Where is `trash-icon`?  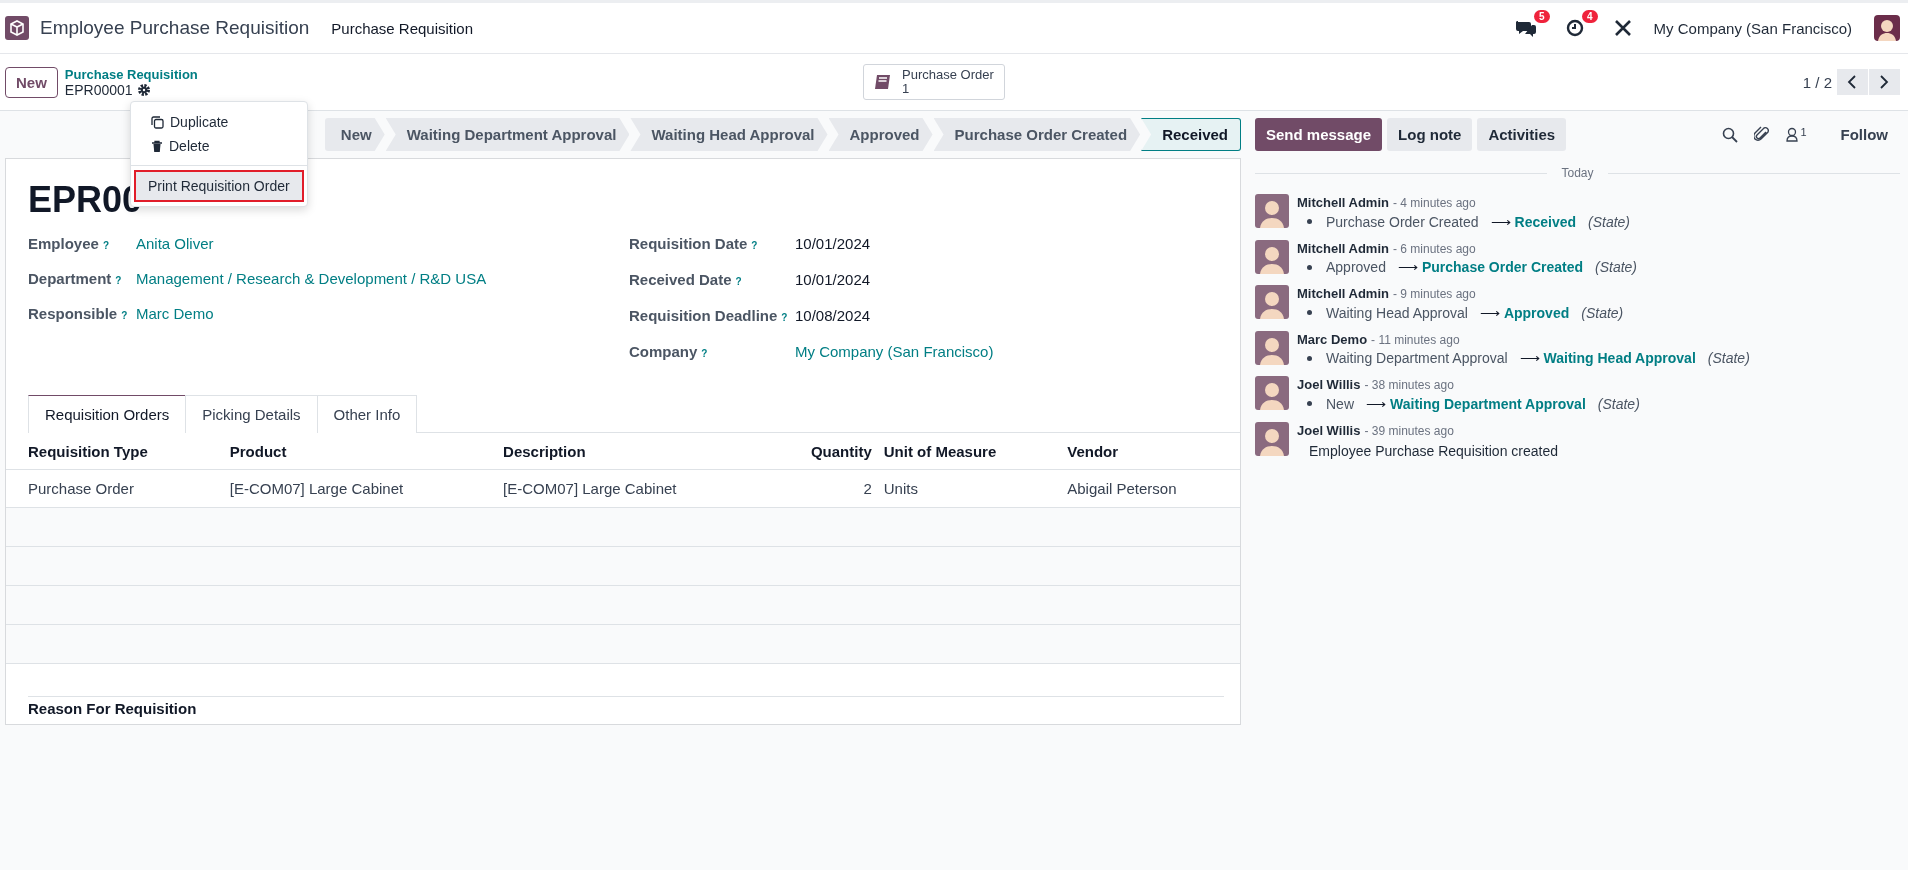 trash-icon is located at coordinates (157, 146).